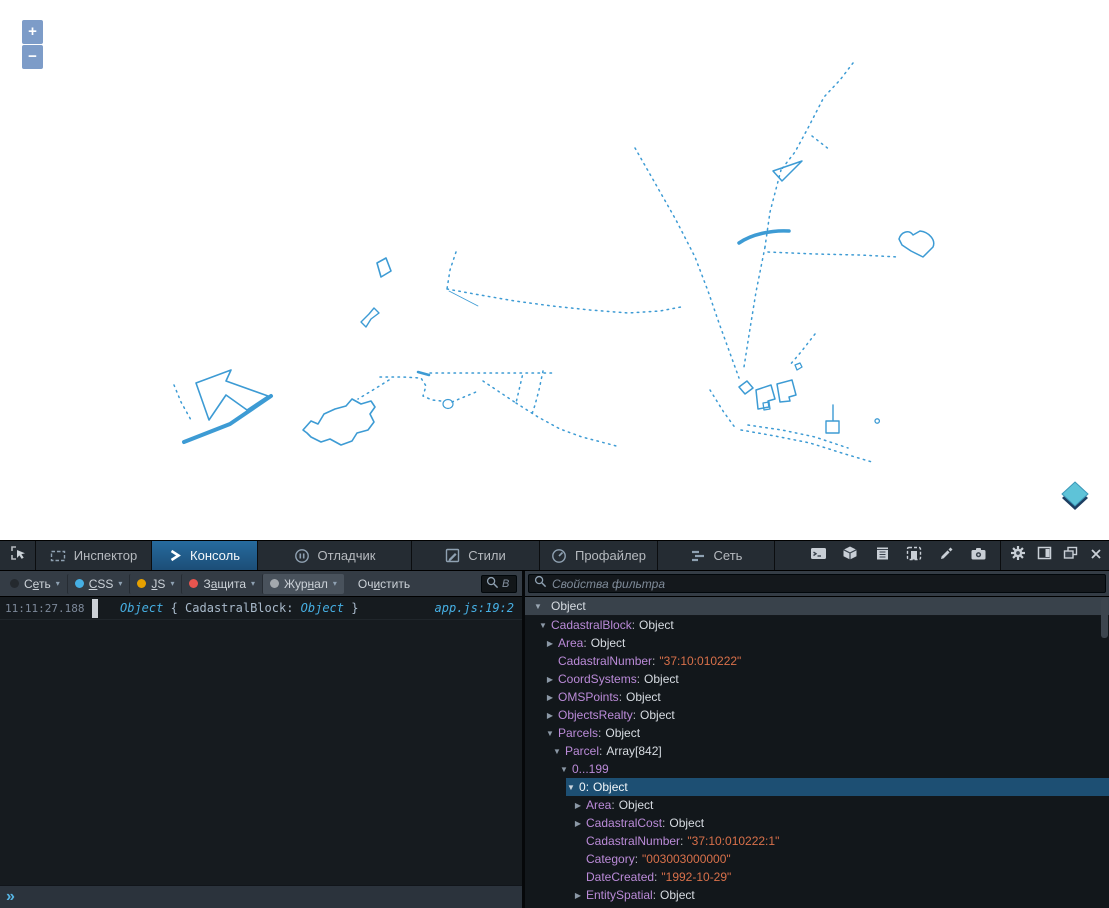 This screenshot has height=908, width=1109. What do you see at coordinates (384, 584) in the screenshot?
I see `clear-console-button: Очистить` at bounding box center [384, 584].